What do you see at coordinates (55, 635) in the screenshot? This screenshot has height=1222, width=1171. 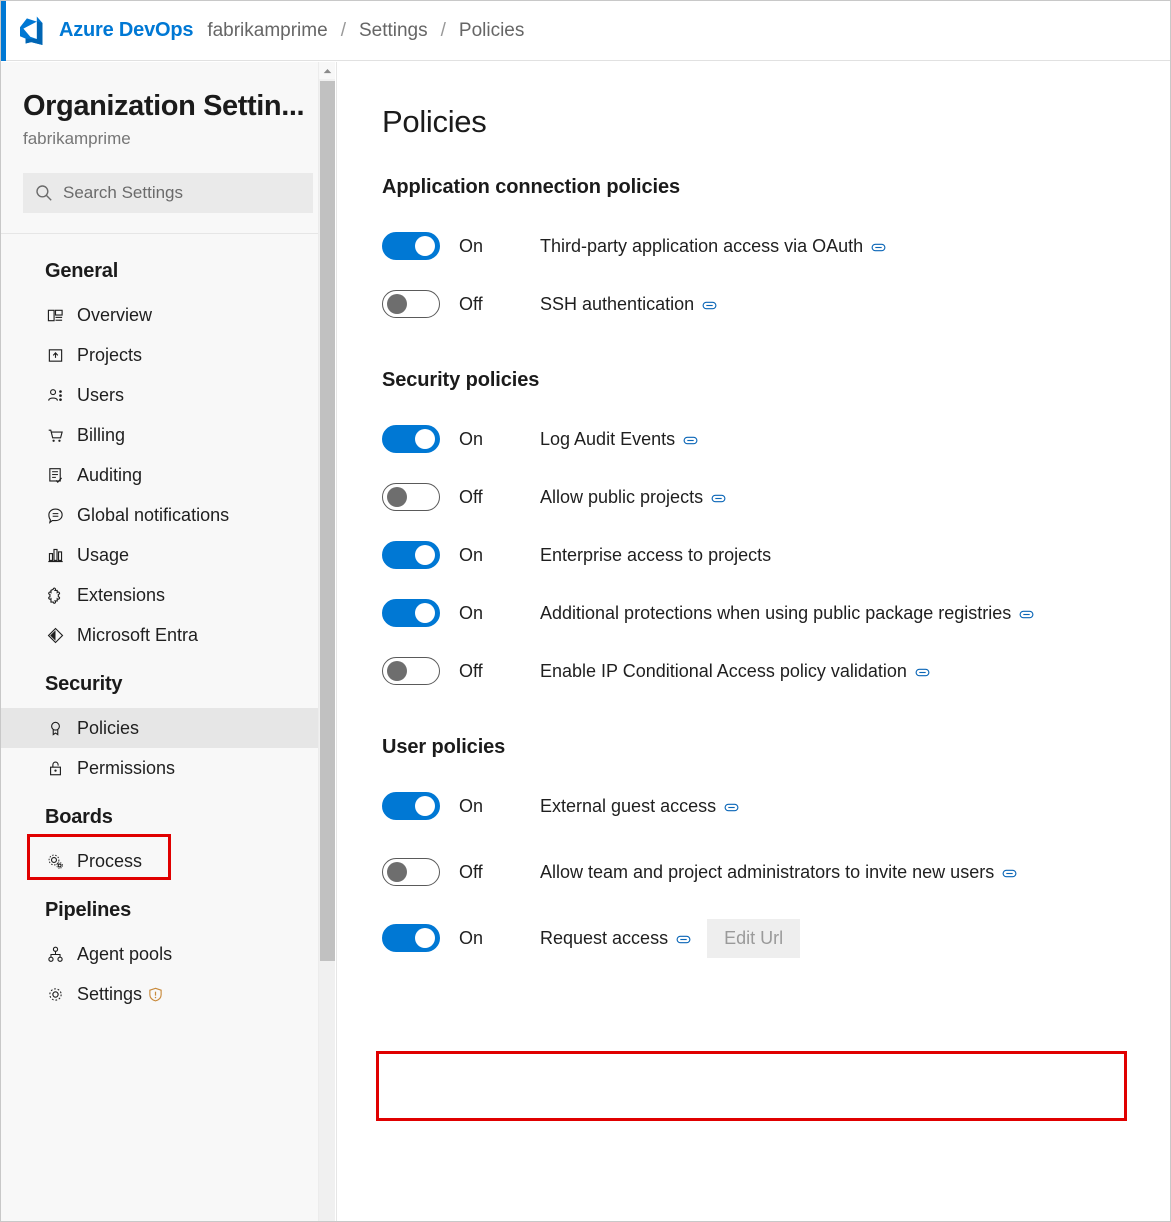 I see `microsoft-entra-icon` at bounding box center [55, 635].